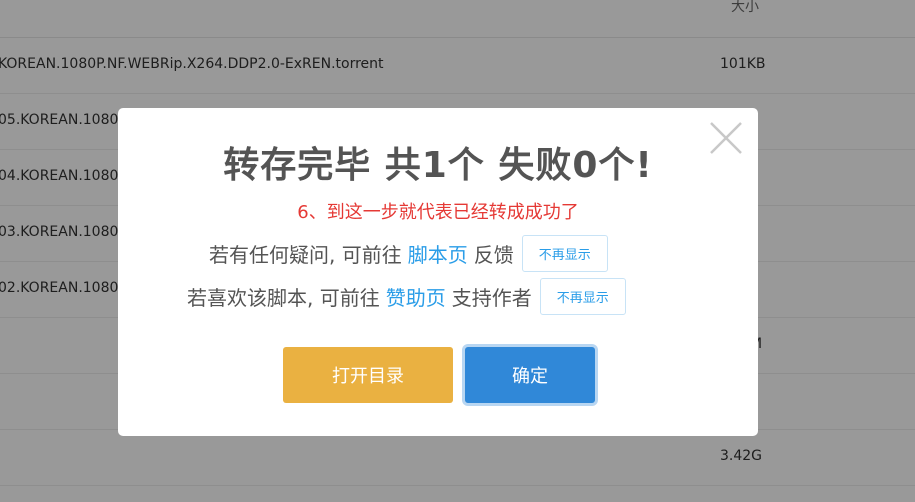 This screenshot has width=915, height=502. Describe the element at coordinates (416, 296) in the screenshot. I see `sponsor-page-link: 赞助页` at that location.